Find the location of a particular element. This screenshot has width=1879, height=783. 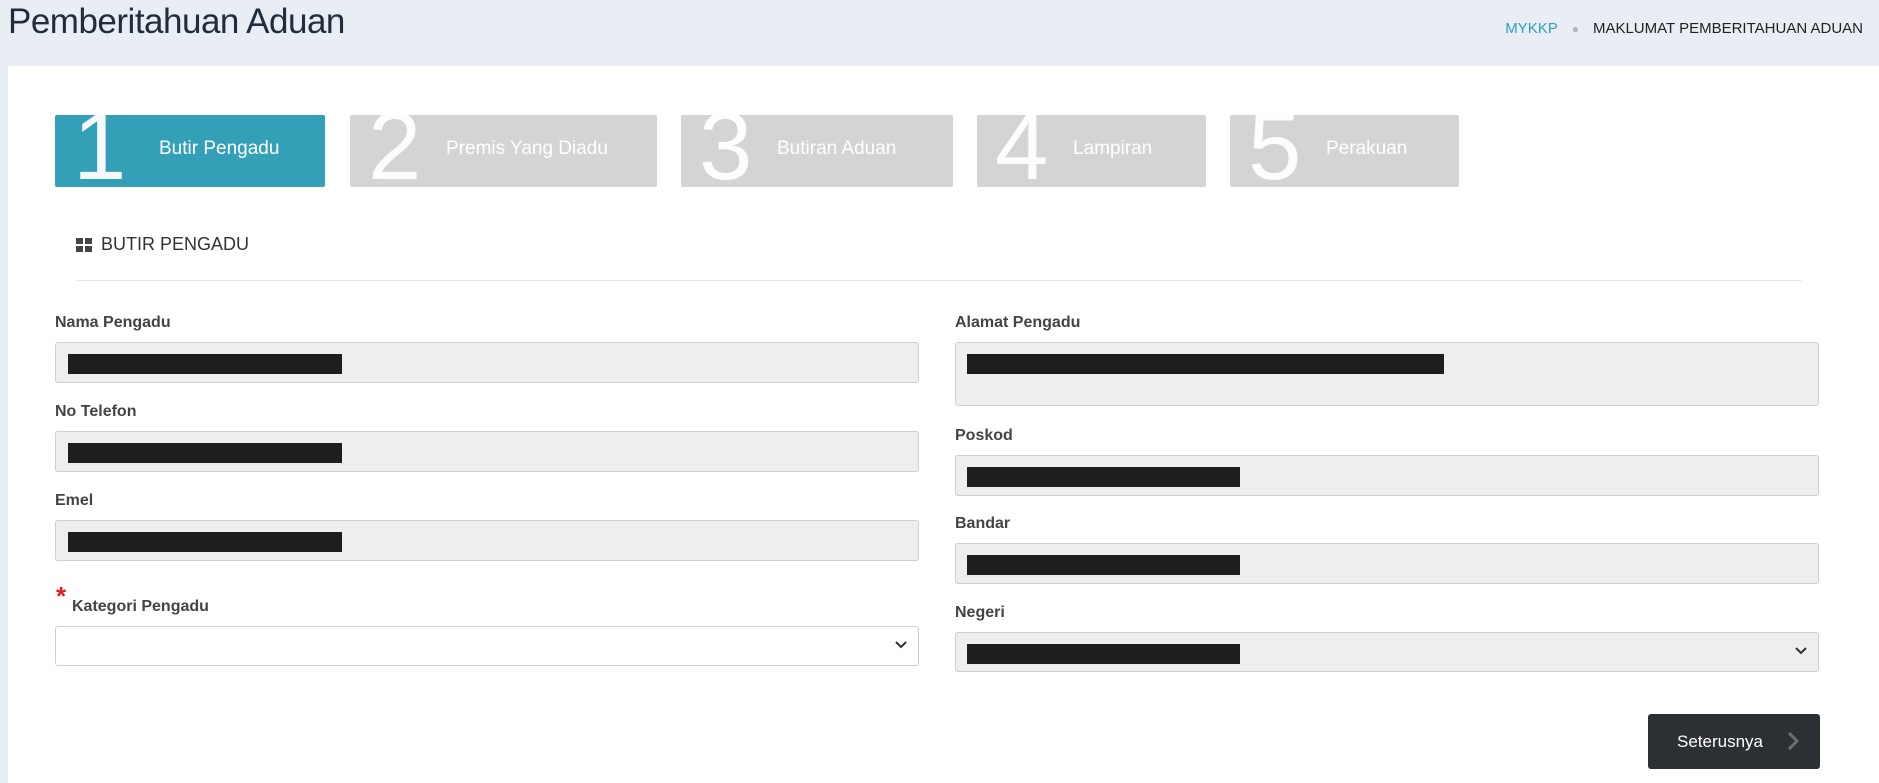

no-telefon-label: No Telefon is located at coordinates (96, 411).